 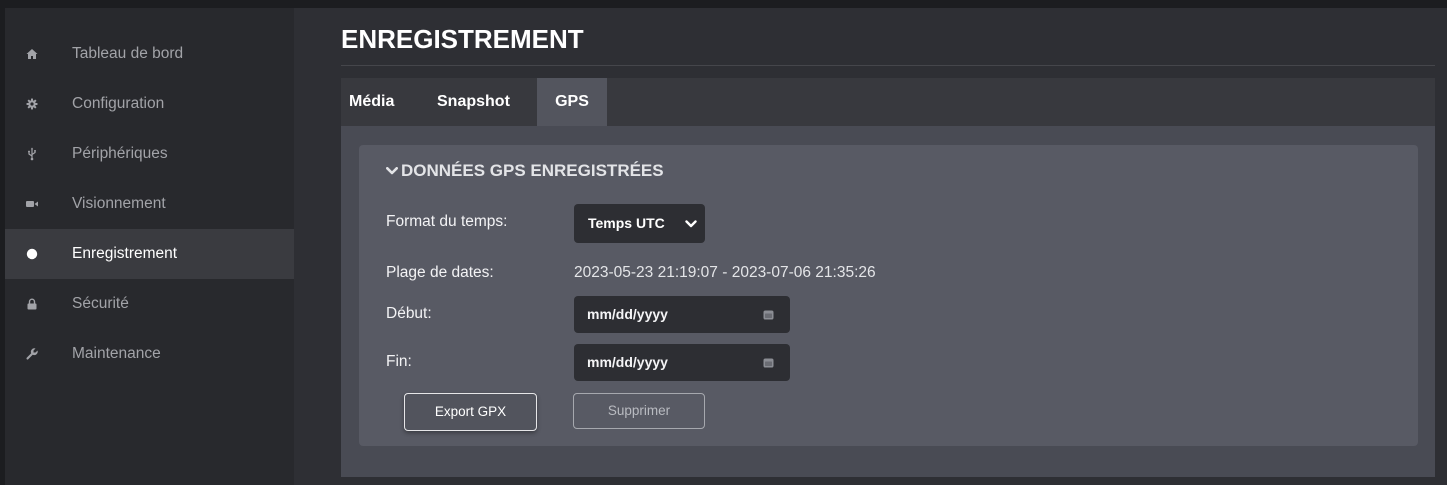 What do you see at coordinates (440, 272) in the screenshot?
I see `date-range-label: Plage de dates:` at bounding box center [440, 272].